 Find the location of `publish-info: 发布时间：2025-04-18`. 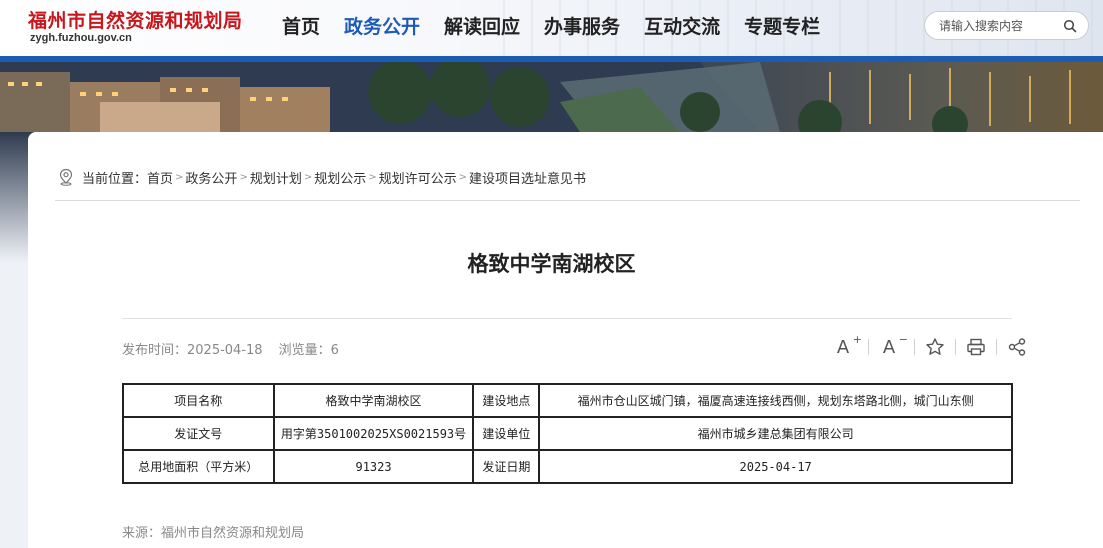

publish-info: 发布时间：2025-04-18 is located at coordinates (192, 348).